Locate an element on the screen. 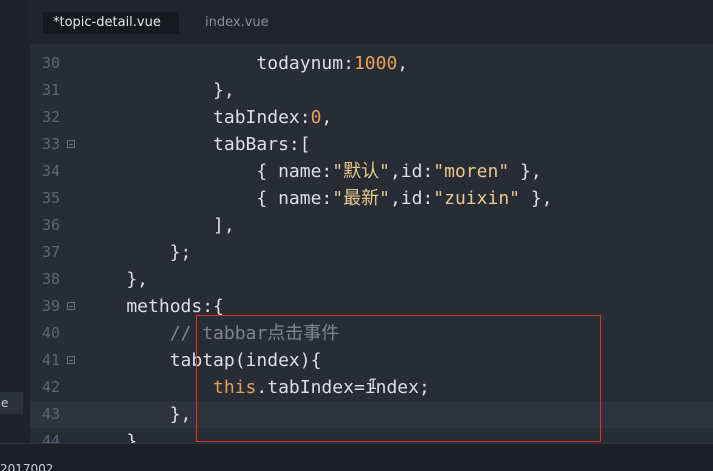 This screenshot has width=713, height=471. line-number: 38 is located at coordinates (50, 279).